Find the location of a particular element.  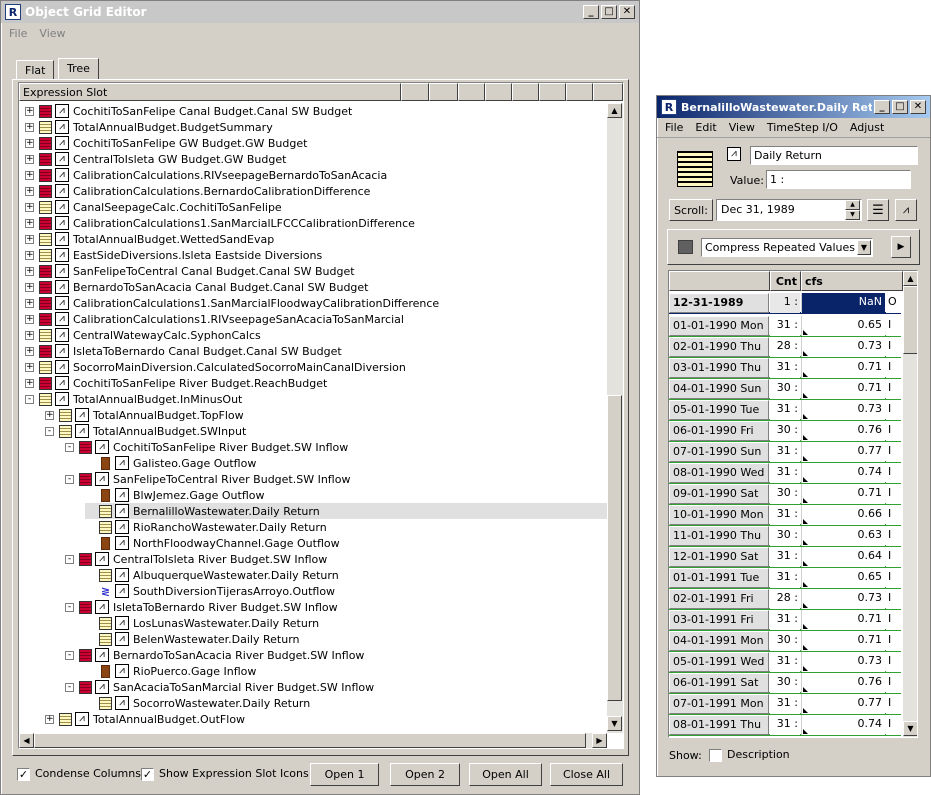

title-bar: R Object Grid Editor _ □ ✕ is located at coordinates (320, 12).